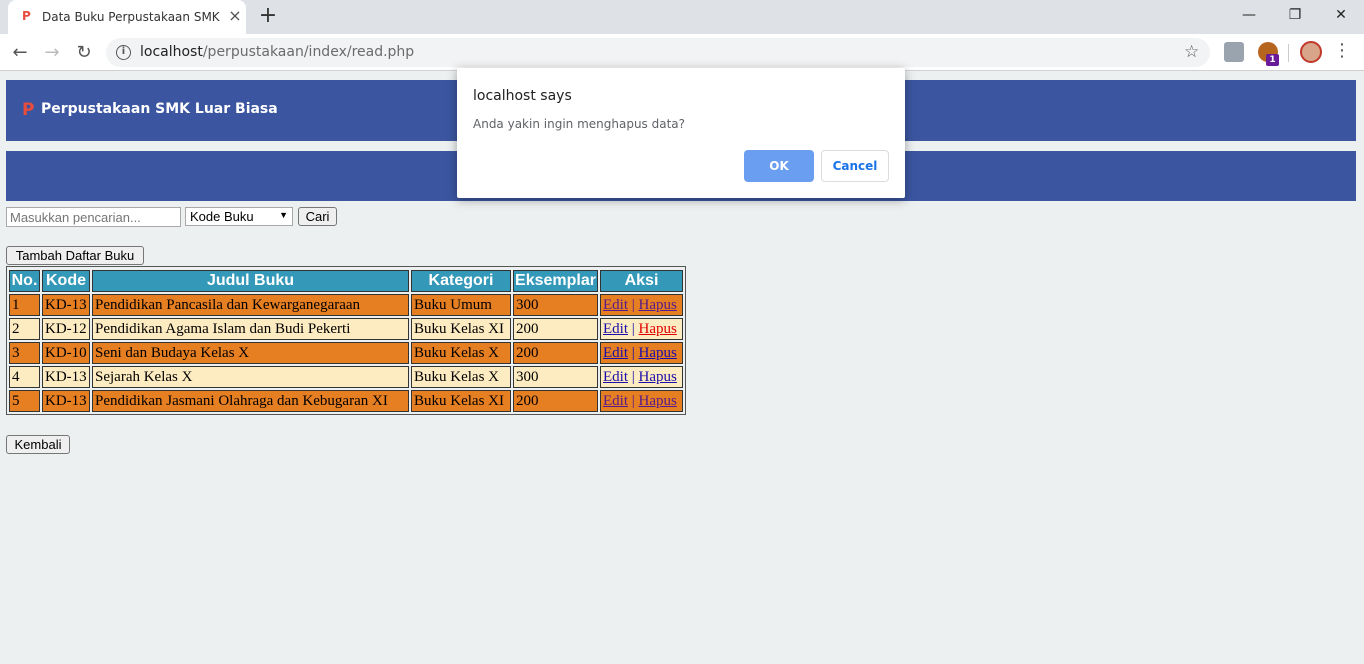 This screenshot has height=664, width=1364. I want to click on reload-icon: ↻, so click(84, 53).